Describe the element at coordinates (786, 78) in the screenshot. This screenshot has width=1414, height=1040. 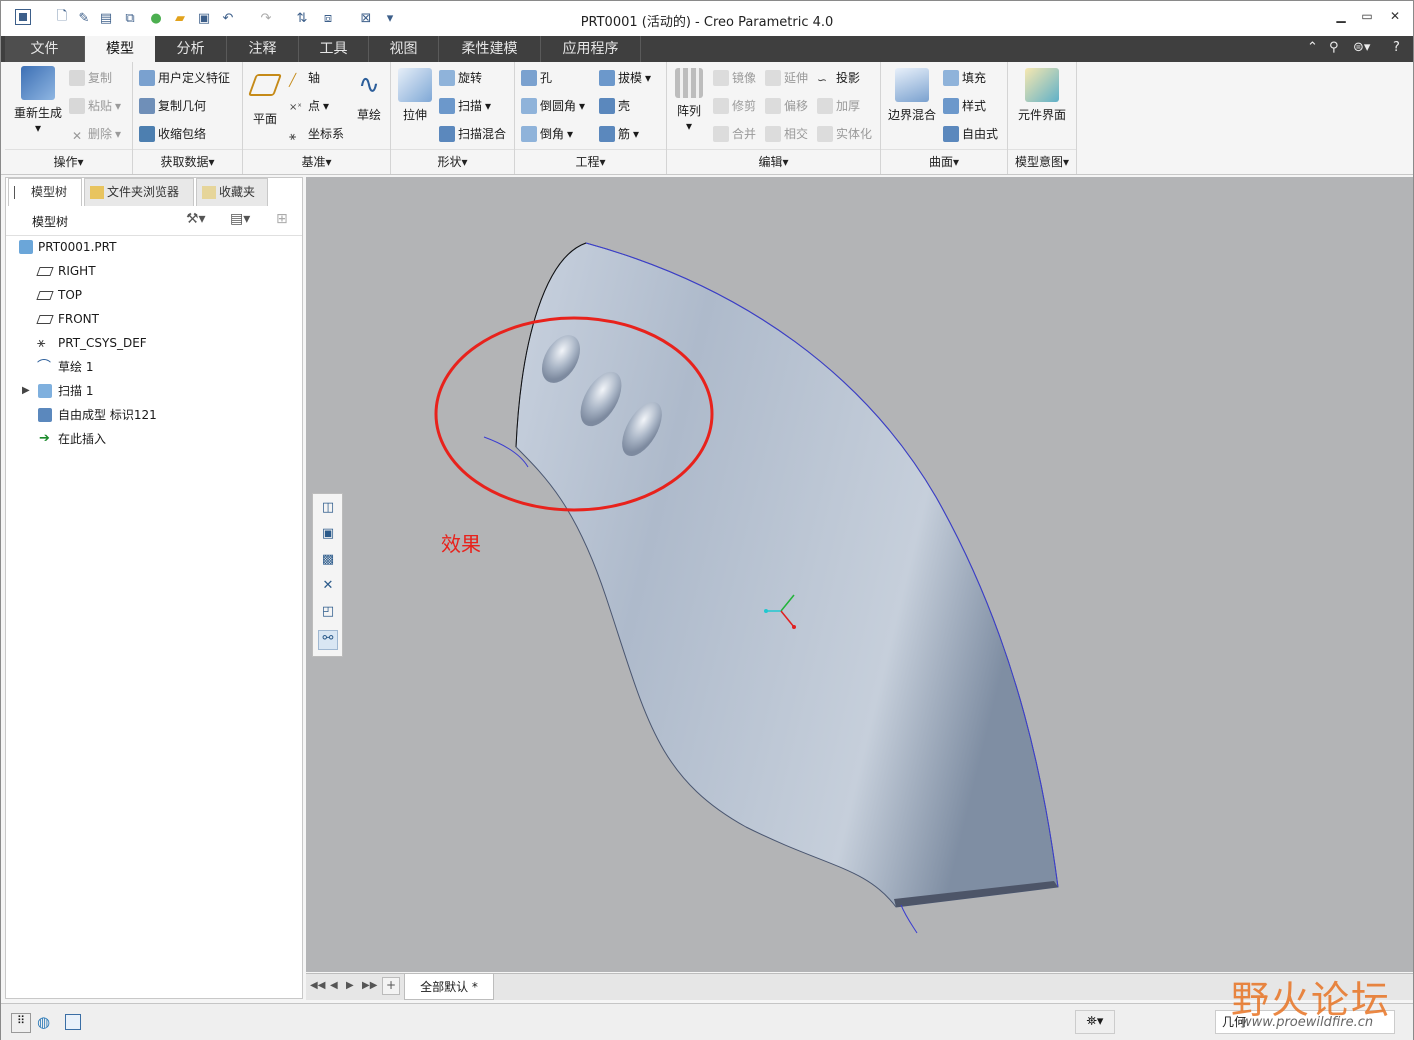
I see `extend-button: 延伸` at that location.